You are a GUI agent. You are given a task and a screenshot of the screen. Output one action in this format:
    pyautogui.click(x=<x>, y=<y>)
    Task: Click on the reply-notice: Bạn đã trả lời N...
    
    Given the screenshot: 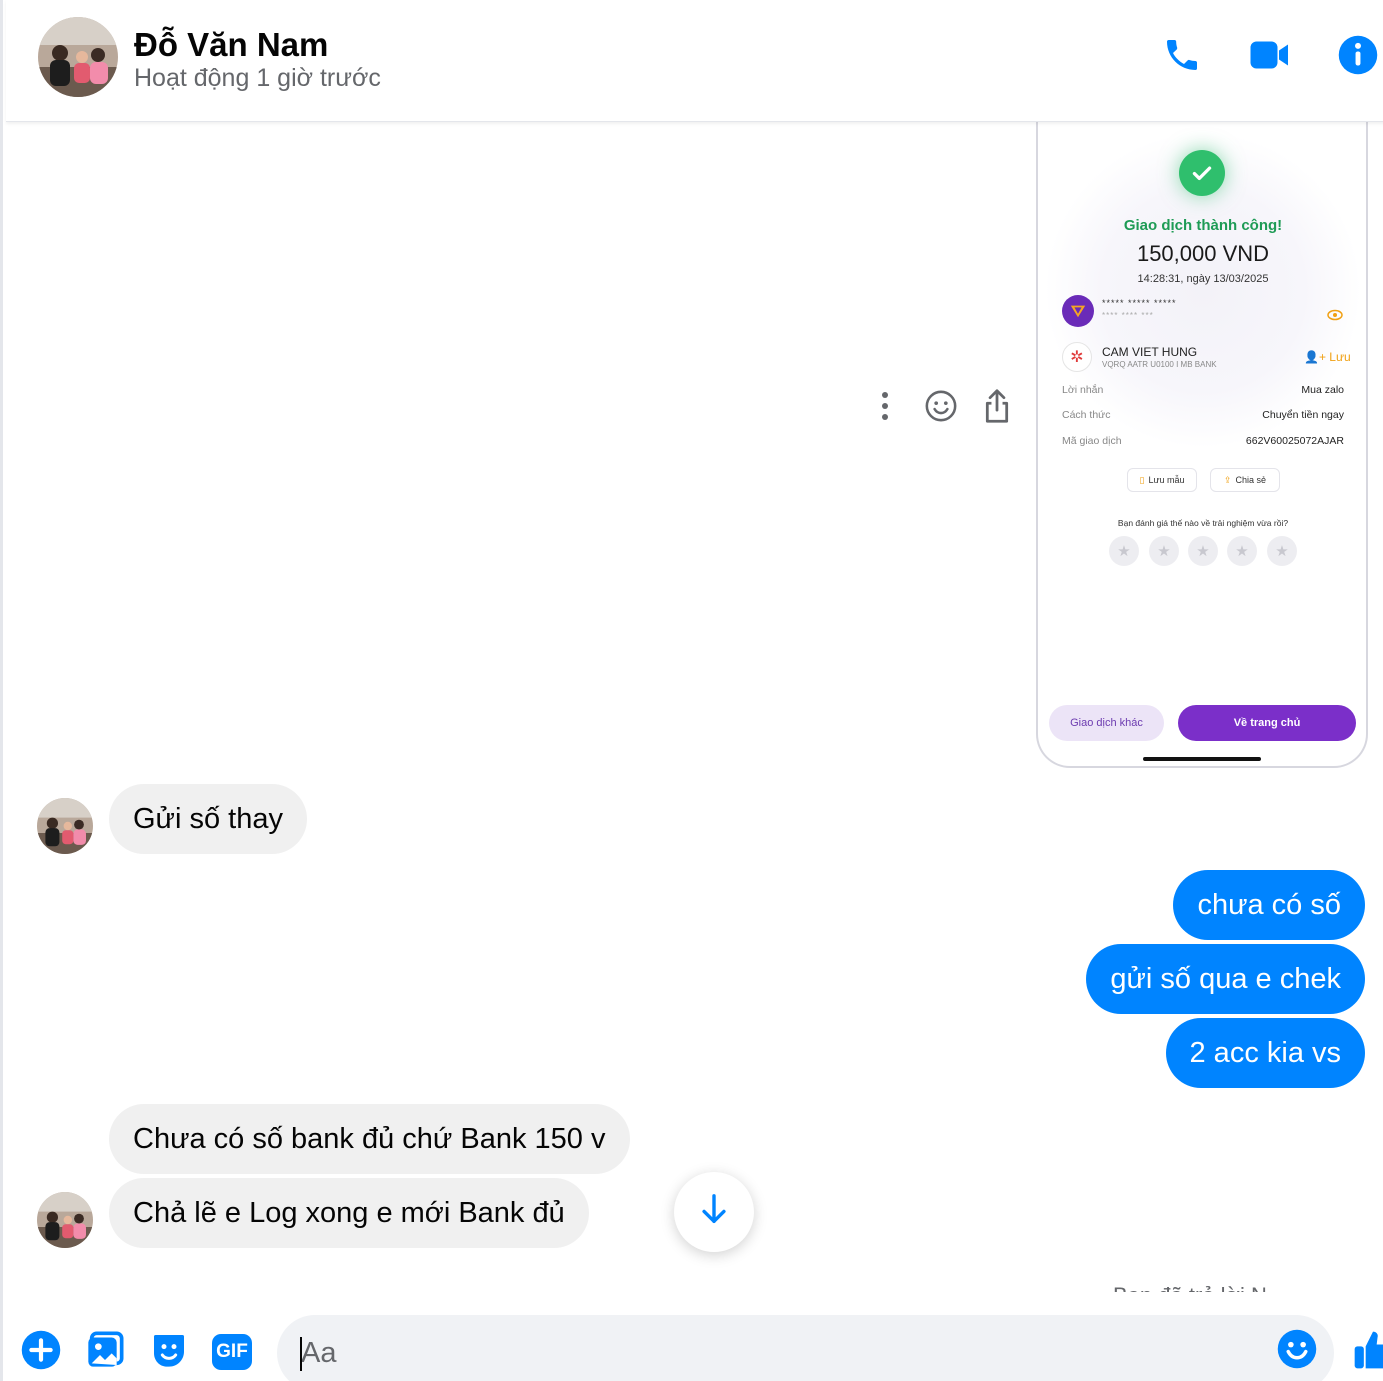 What is the action you would take?
    pyautogui.click(x=1213, y=1286)
    